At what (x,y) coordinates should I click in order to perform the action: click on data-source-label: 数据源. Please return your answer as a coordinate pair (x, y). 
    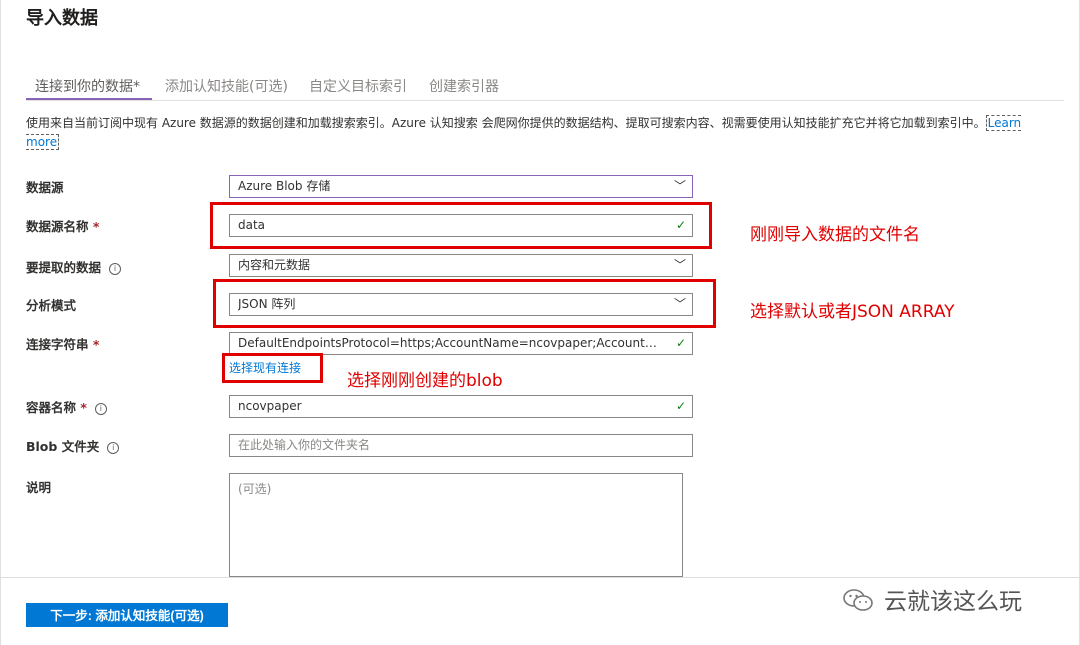
    Looking at the image, I should click on (45, 187).